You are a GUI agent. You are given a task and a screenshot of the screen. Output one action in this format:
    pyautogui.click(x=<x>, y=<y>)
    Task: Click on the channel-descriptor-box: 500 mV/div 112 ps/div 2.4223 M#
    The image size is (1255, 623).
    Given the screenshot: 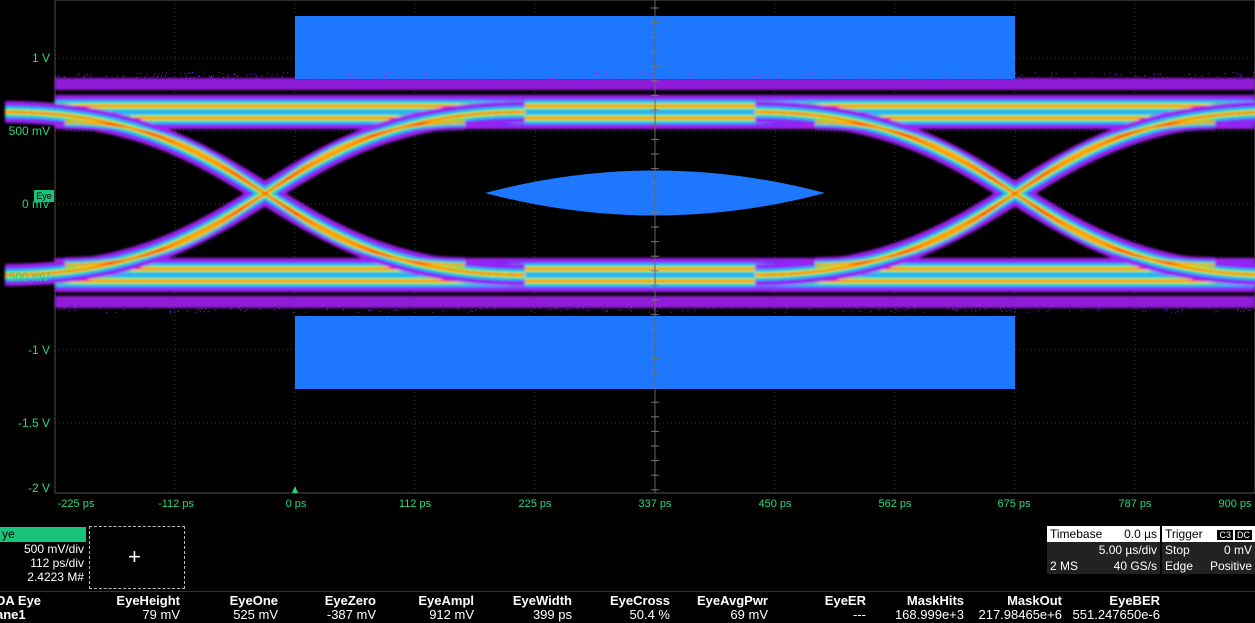 What is the action you would take?
    pyautogui.click(x=43, y=566)
    